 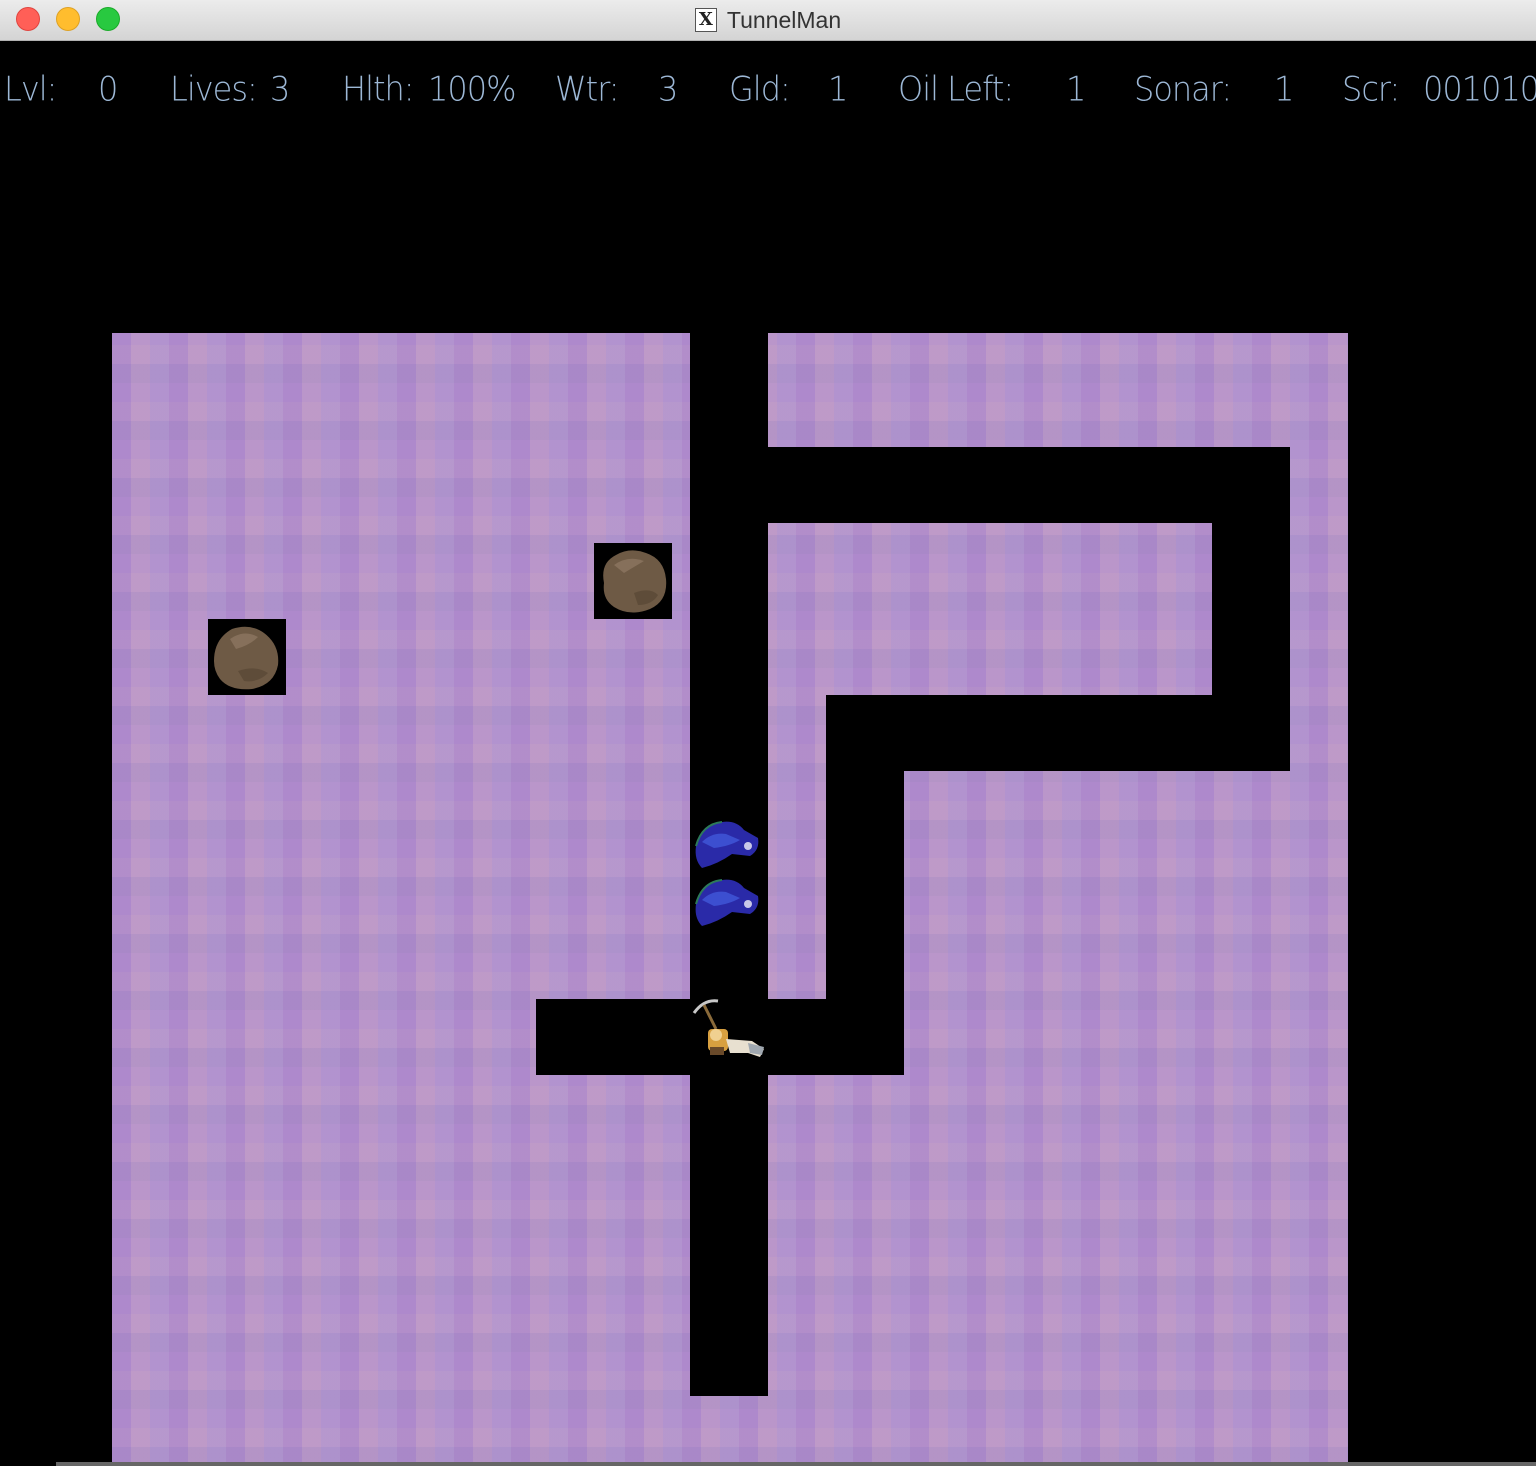 What do you see at coordinates (838, 89) in the screenshot?
I see `gold-value: 1` at bounding box center [838, 89].